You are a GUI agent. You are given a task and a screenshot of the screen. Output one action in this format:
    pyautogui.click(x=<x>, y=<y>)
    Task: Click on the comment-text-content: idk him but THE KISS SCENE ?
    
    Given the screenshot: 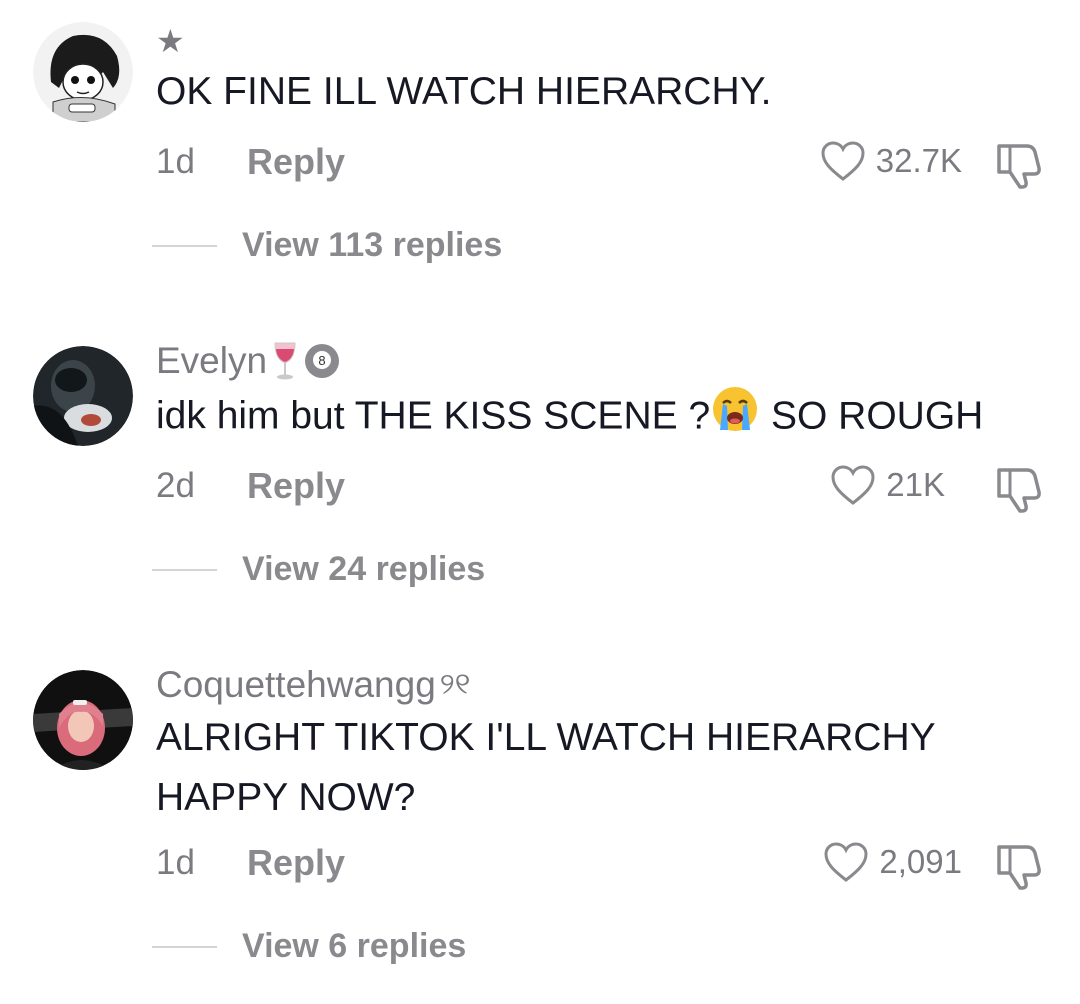 What is the action you would take?
    pyautogui.click(x=433, y=416)
    